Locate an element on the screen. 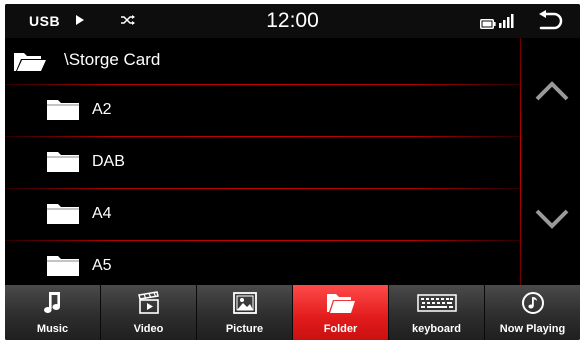 This screenshot has height=345, width=585. scroll-up-button is located at coordinates (552, 90).